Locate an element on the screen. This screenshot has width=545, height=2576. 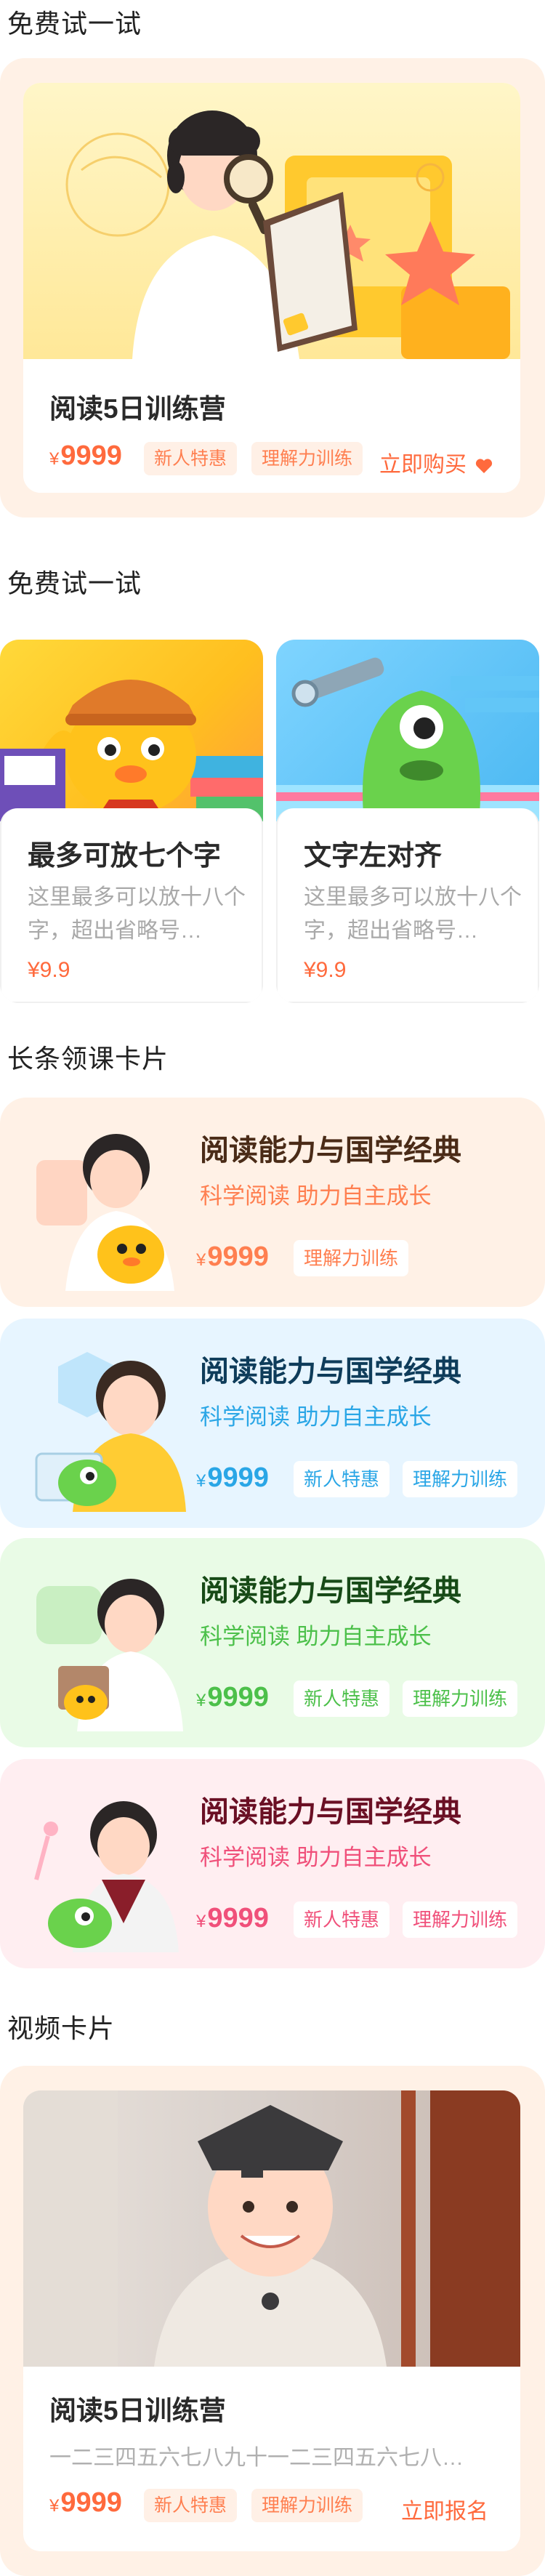
video-thumbnail is located at coordinates (271, 2228).